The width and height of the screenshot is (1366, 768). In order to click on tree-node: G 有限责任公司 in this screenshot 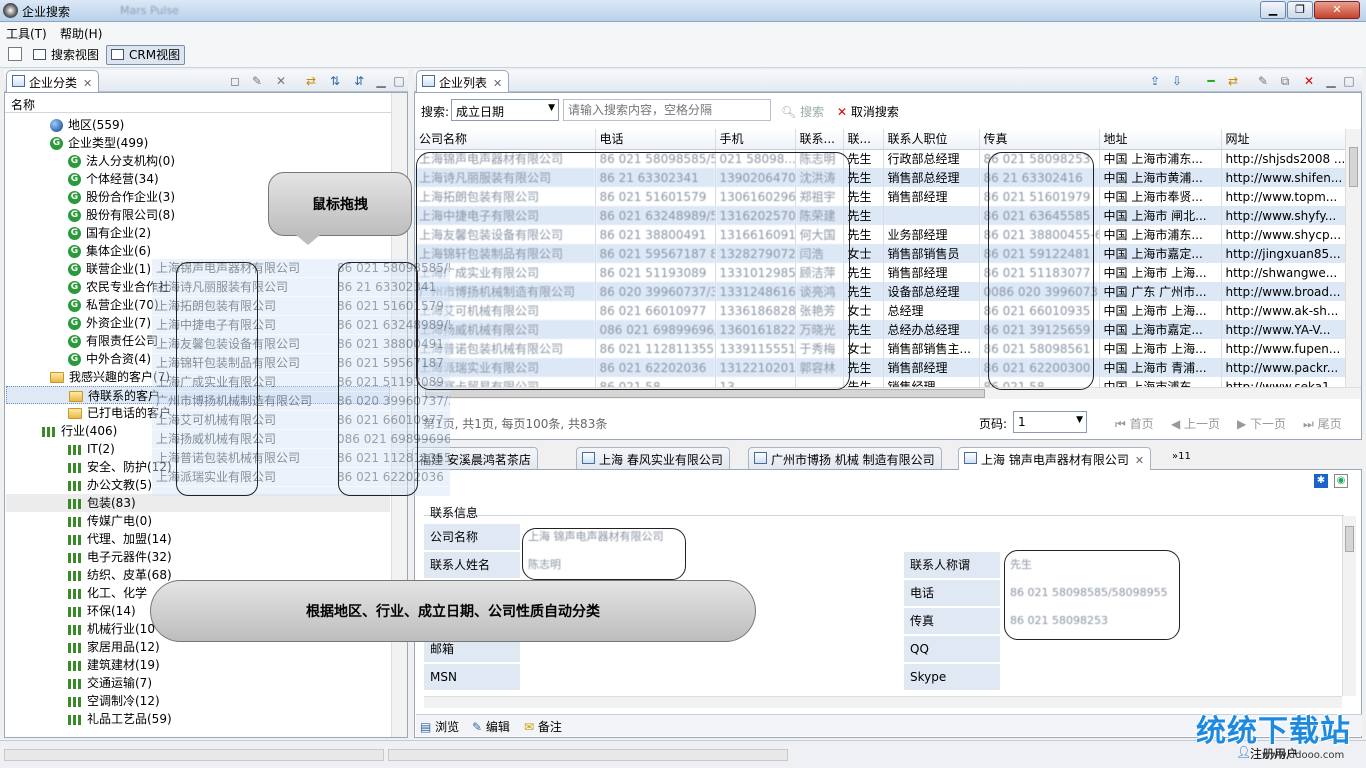, I will do `click(113, 341)`.